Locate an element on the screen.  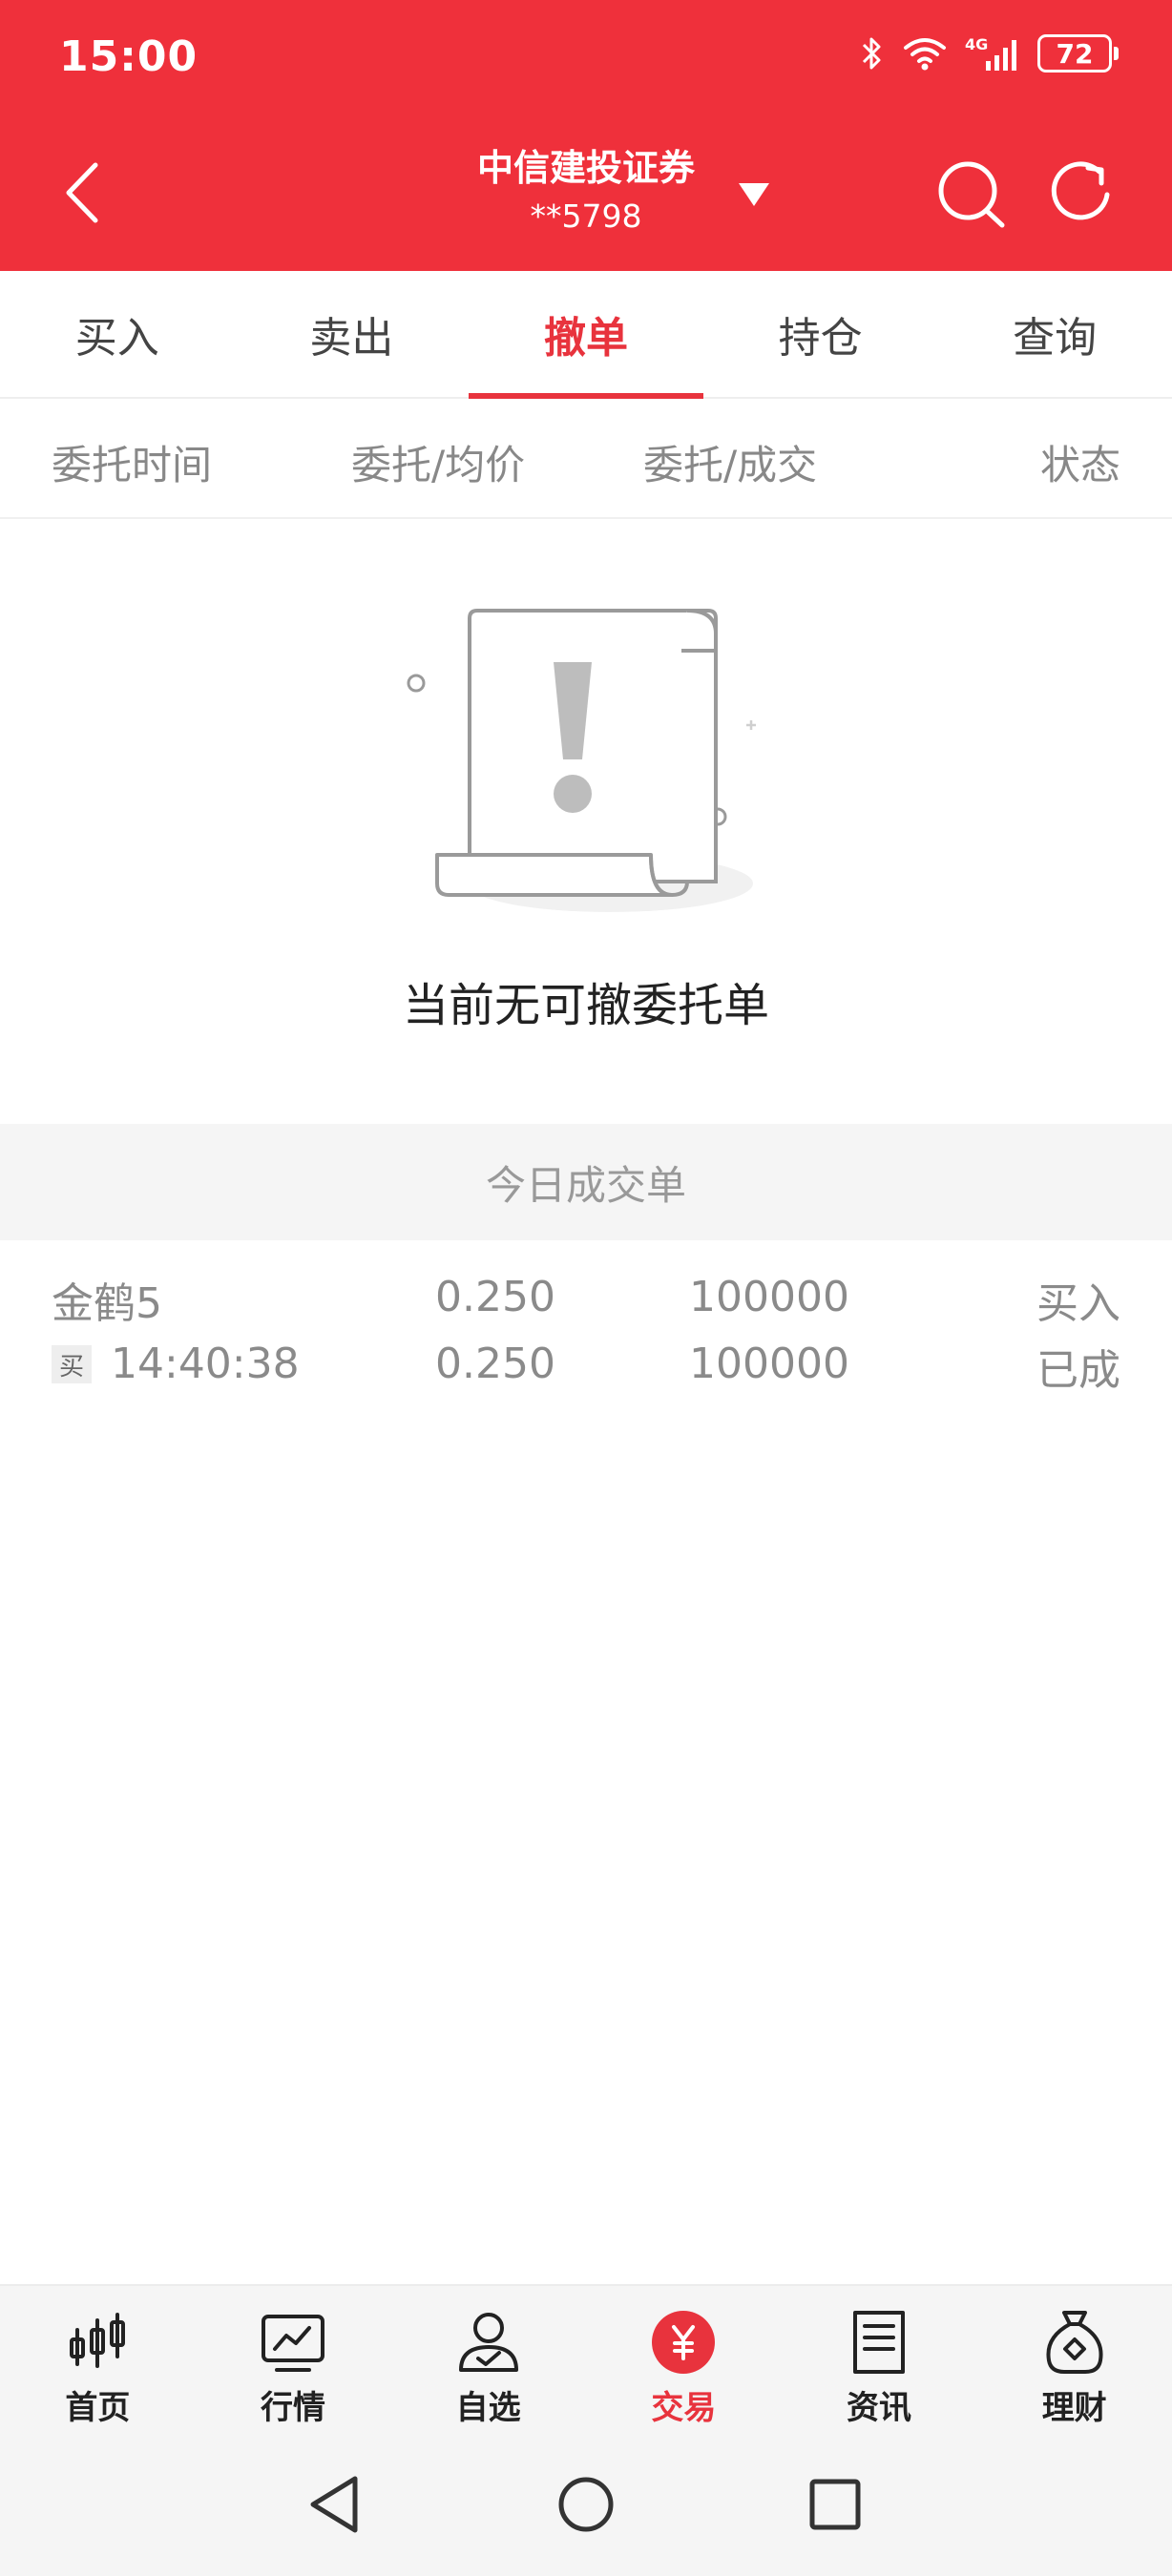
nav-wealth: 理财 is located at coordinates (1074, 2359).